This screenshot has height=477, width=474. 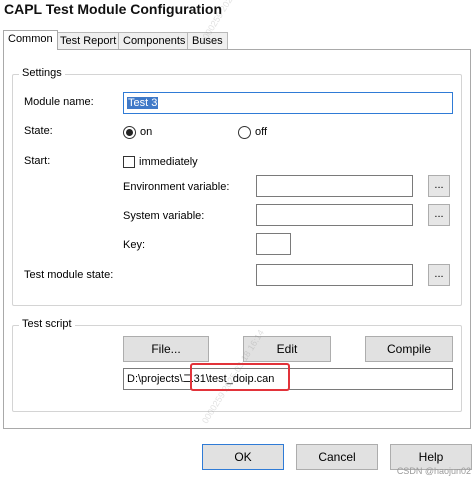 What do you see at coordinates (37, 161) in the screenshot?
I see `start-label: Start:` at bounding box center [37, 161].